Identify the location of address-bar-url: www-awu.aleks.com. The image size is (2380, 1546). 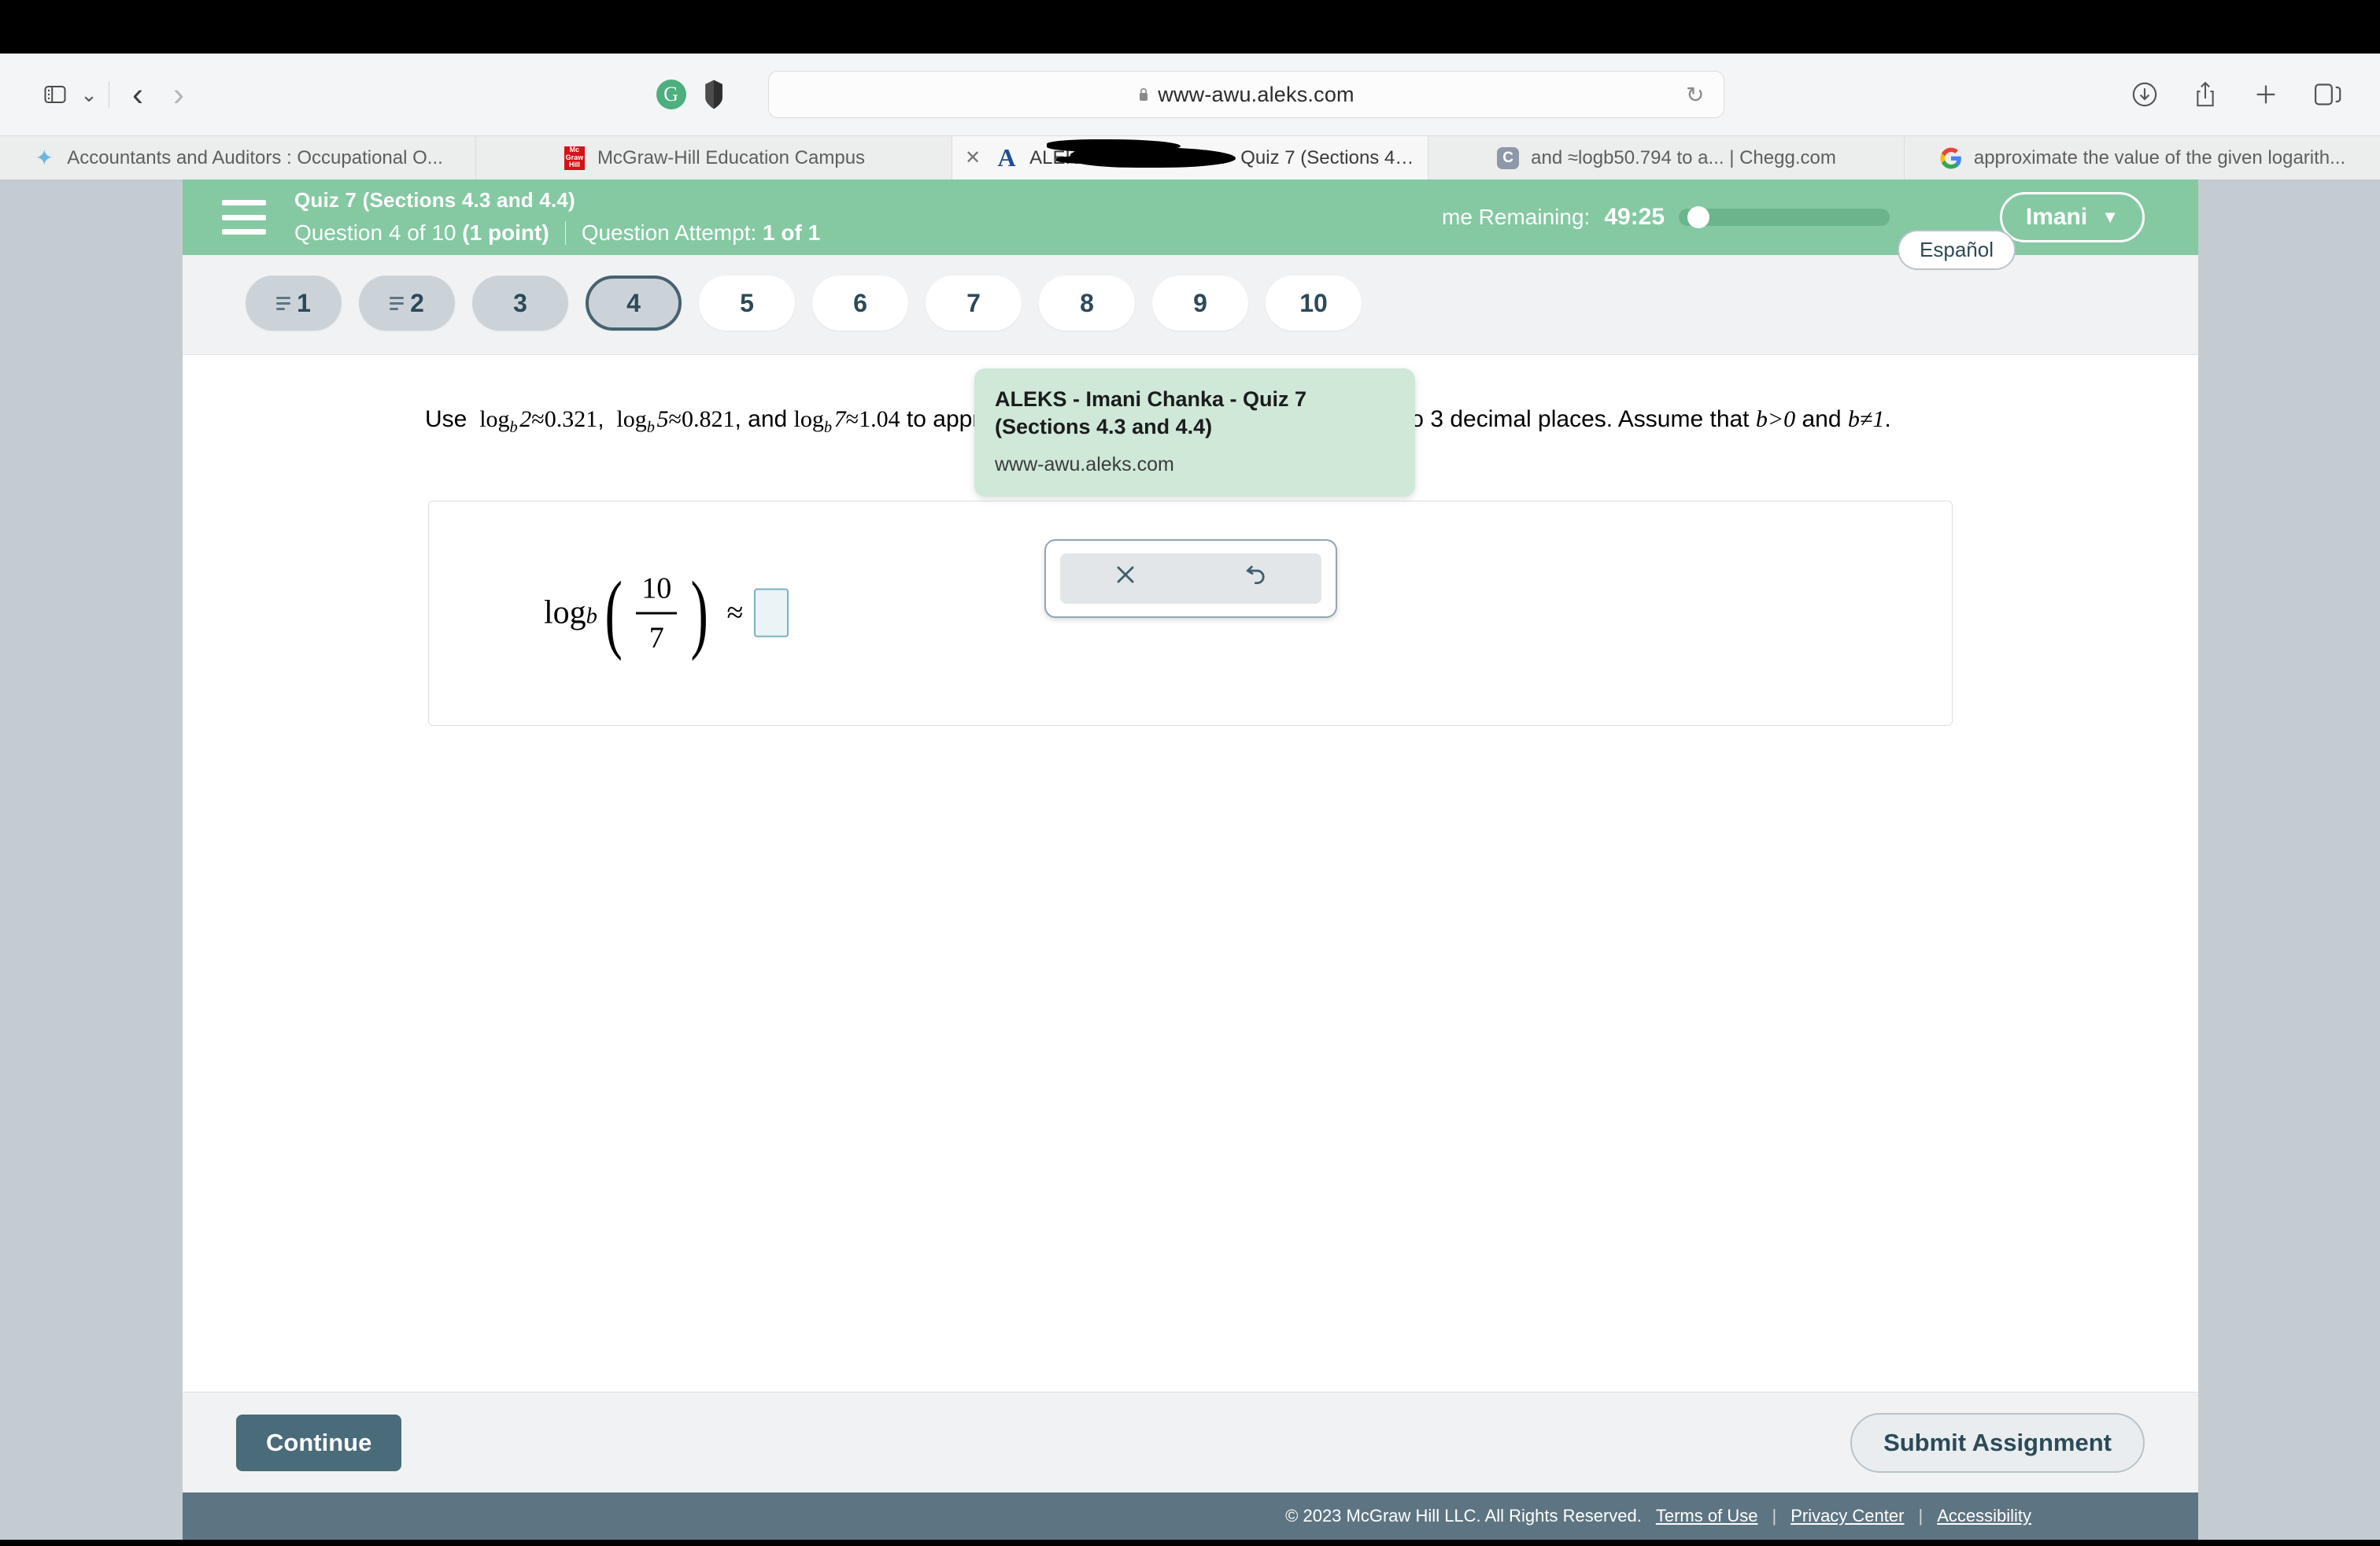
(1256, 94).